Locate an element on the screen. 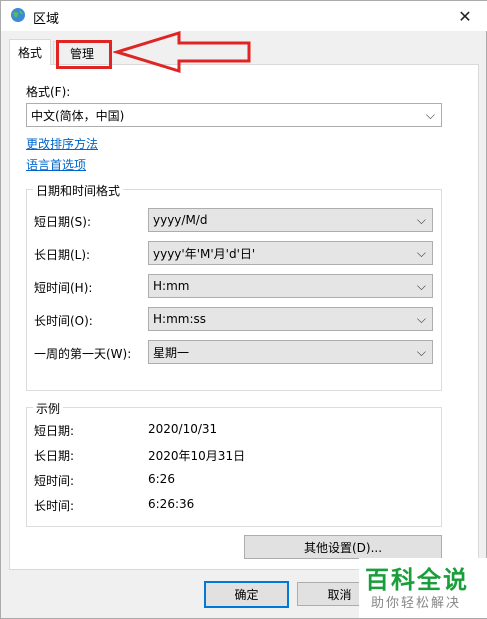  example-short-date-label: 短日期: is located at coordinates (54, 431).